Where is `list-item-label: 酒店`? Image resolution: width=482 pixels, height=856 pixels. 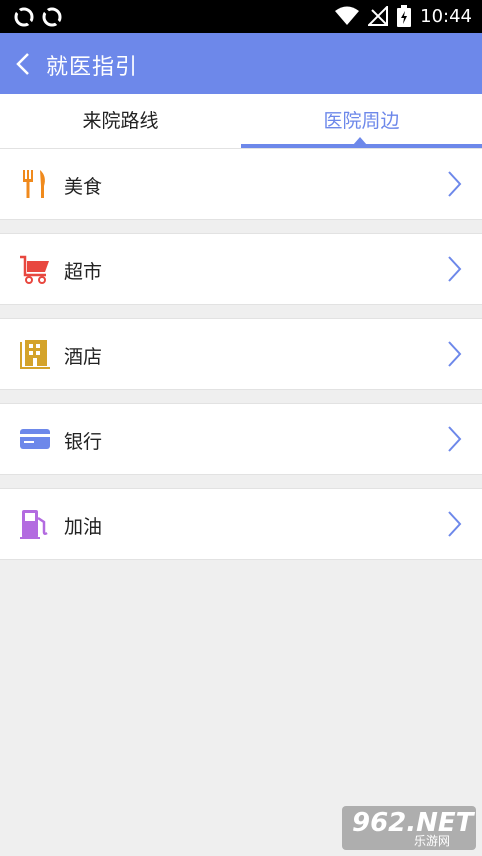 list-item-label: 酒店 is located at coordinates (83, 357).